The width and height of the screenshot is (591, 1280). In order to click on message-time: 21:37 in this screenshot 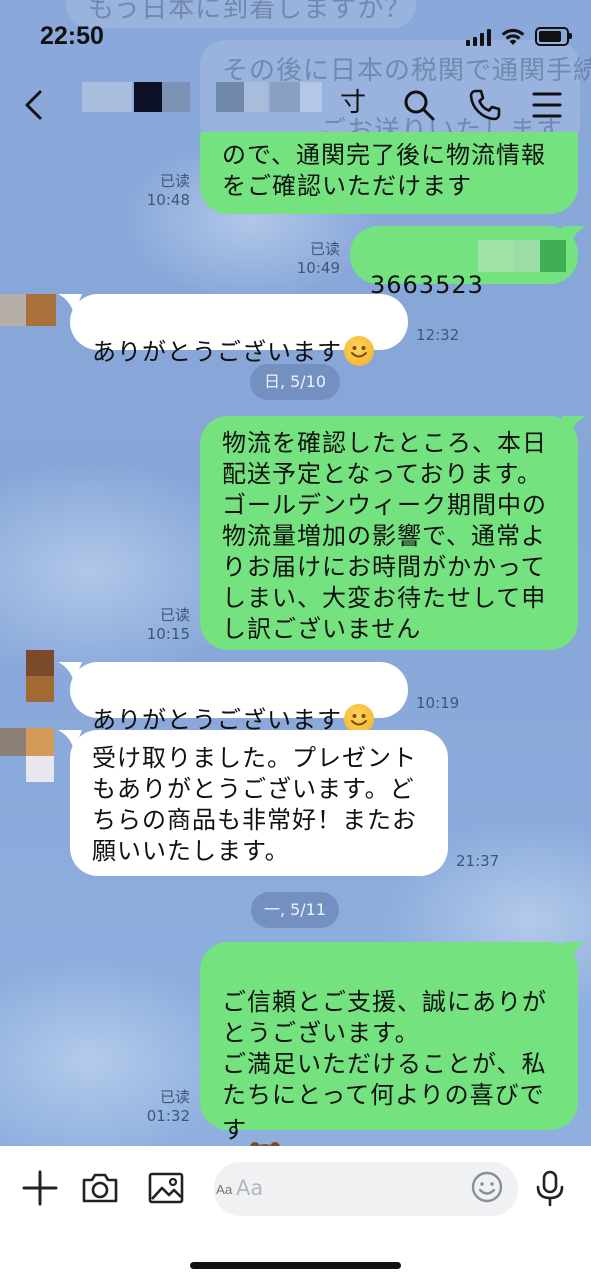, I will do `click(478, 861)`.